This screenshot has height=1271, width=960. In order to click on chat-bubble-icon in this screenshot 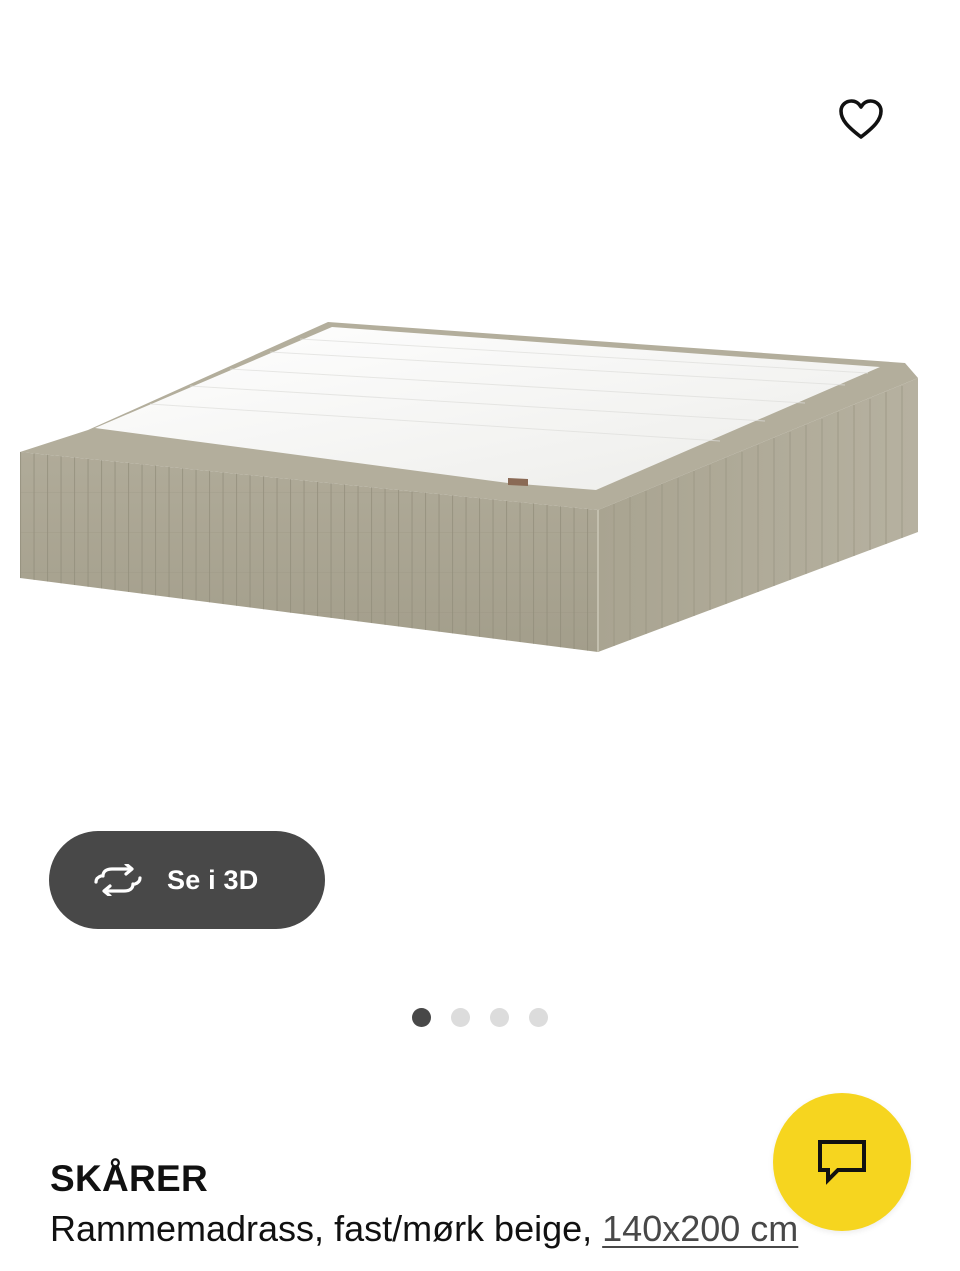, I will do `click(842, 1162)`.